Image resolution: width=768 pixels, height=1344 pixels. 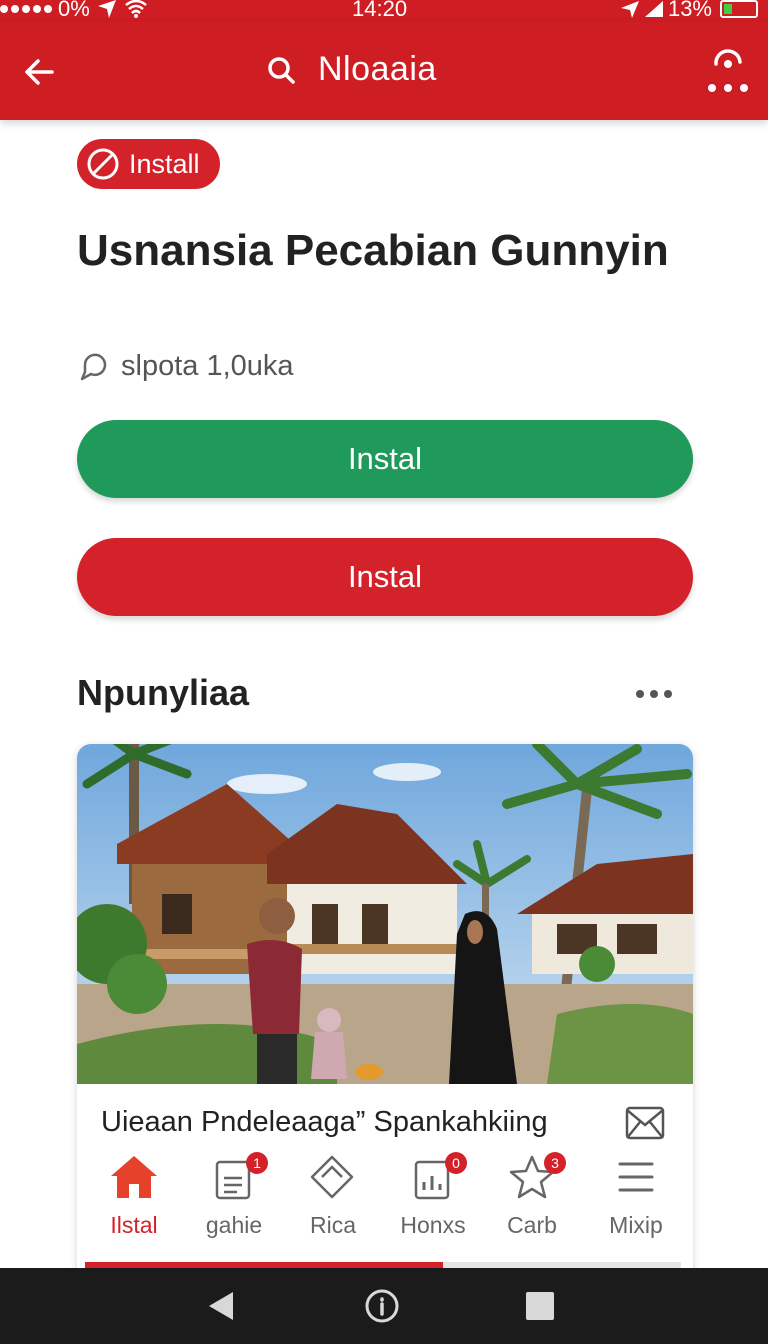 I want to click on notification-badge: 1, so click(x=257, y=1163).